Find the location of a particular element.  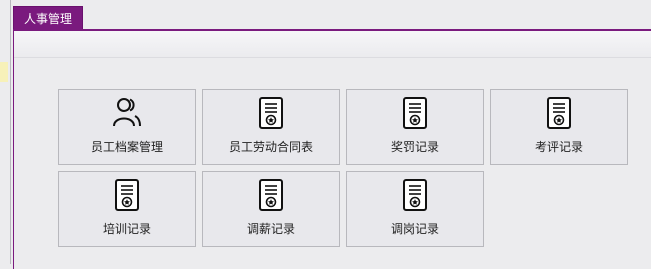

tile-evaluation: 考评记录 is located at coordinates (559, 127).